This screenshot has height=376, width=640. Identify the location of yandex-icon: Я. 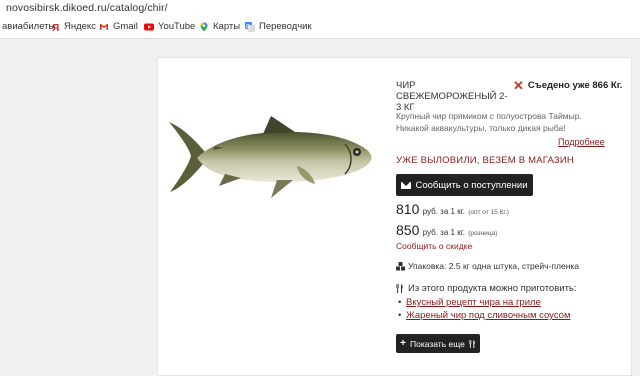
(55, 28).